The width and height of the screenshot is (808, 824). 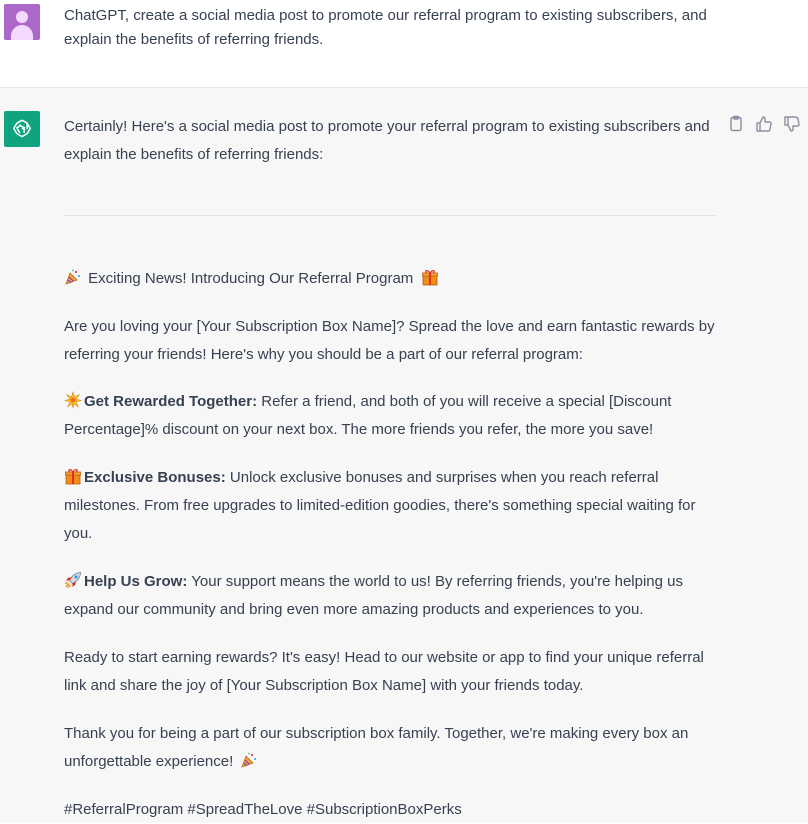 I want to click on copy-icon, so click(x=736, y=124).